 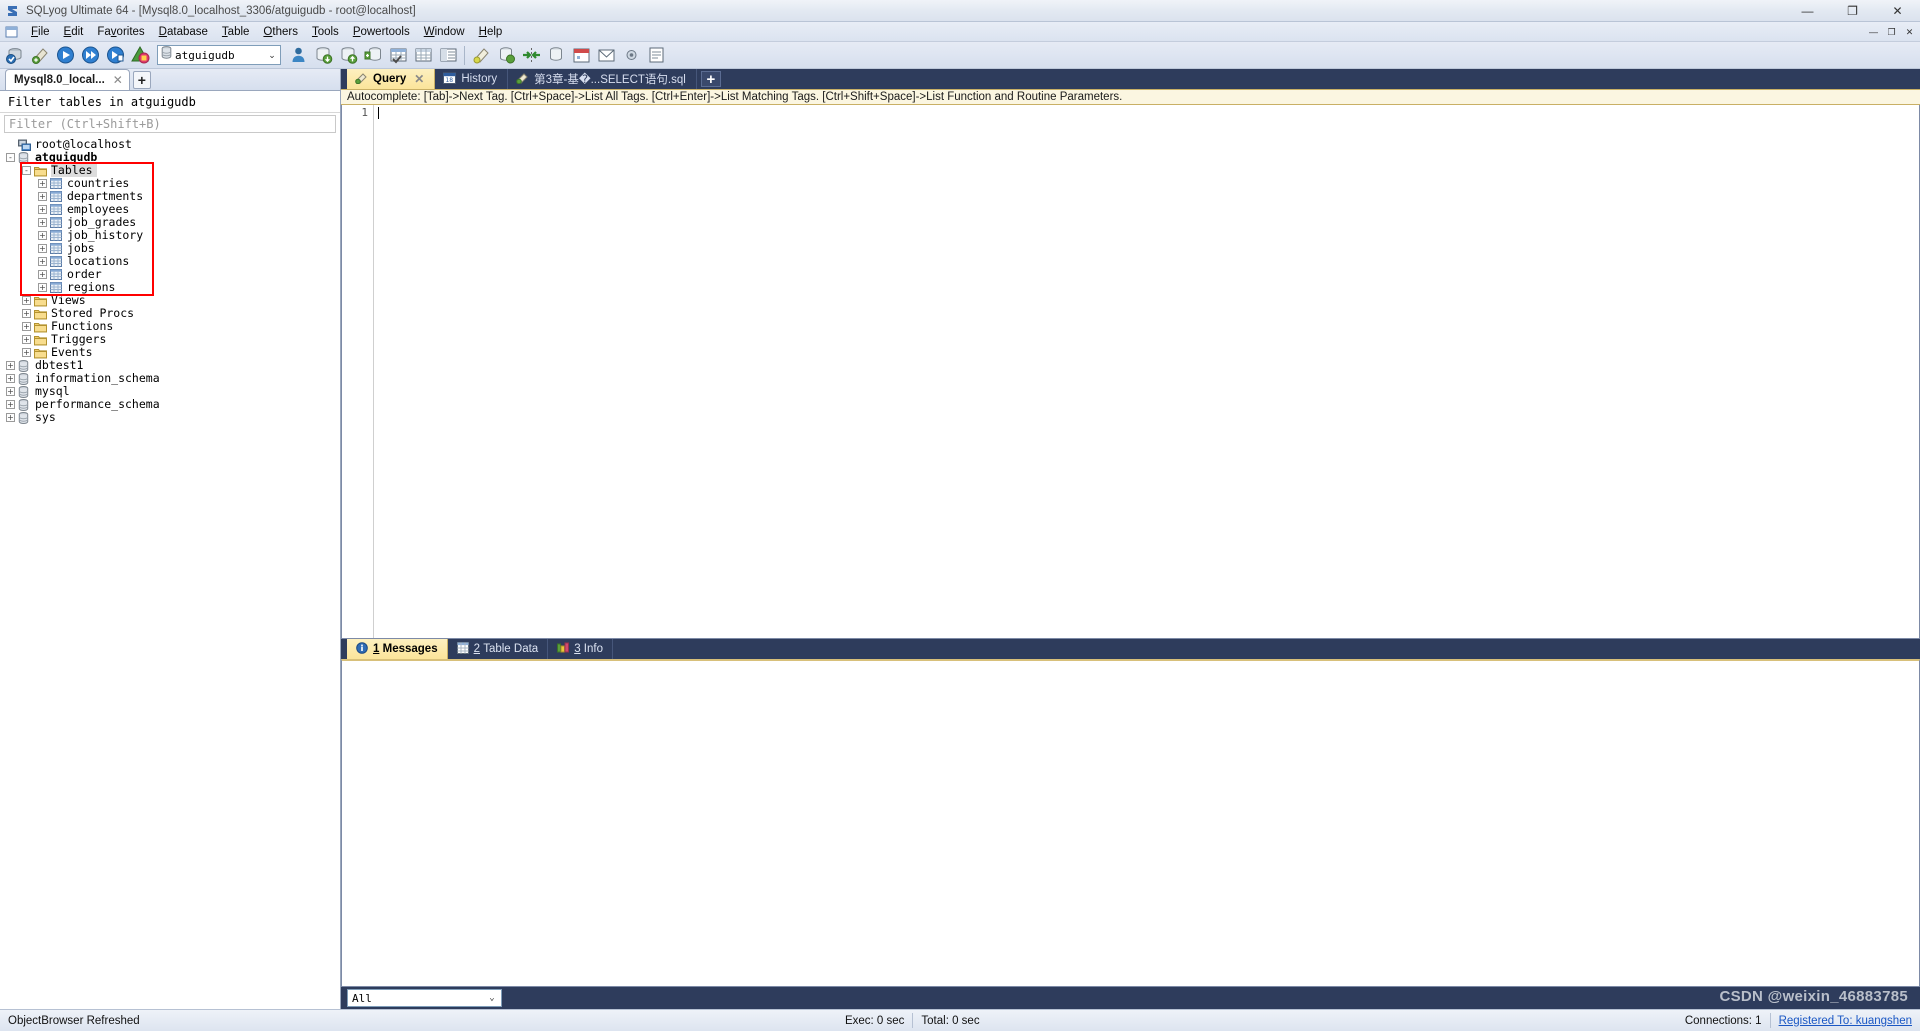 What do you see at coordinates (391, 79) in the screenshot?
I see `tab-query: Query ✕` at bounding box center [391, 79].